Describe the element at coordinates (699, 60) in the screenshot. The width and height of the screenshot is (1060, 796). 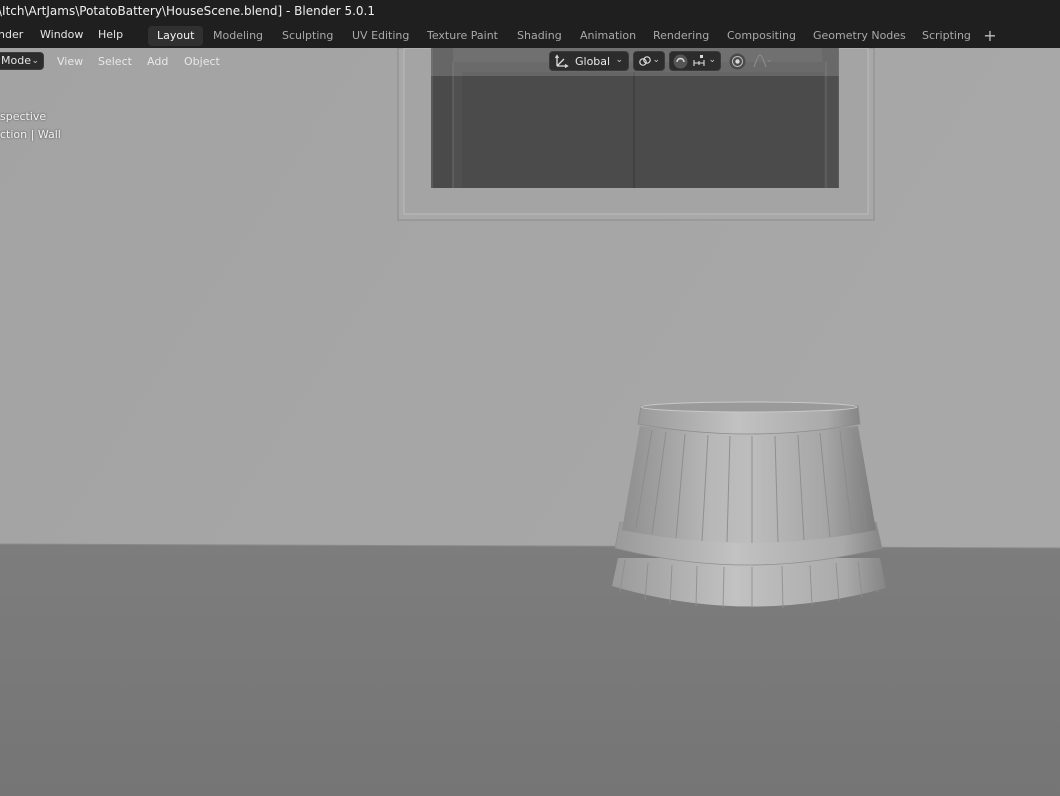
I see `snap-increment-icon` at that location.